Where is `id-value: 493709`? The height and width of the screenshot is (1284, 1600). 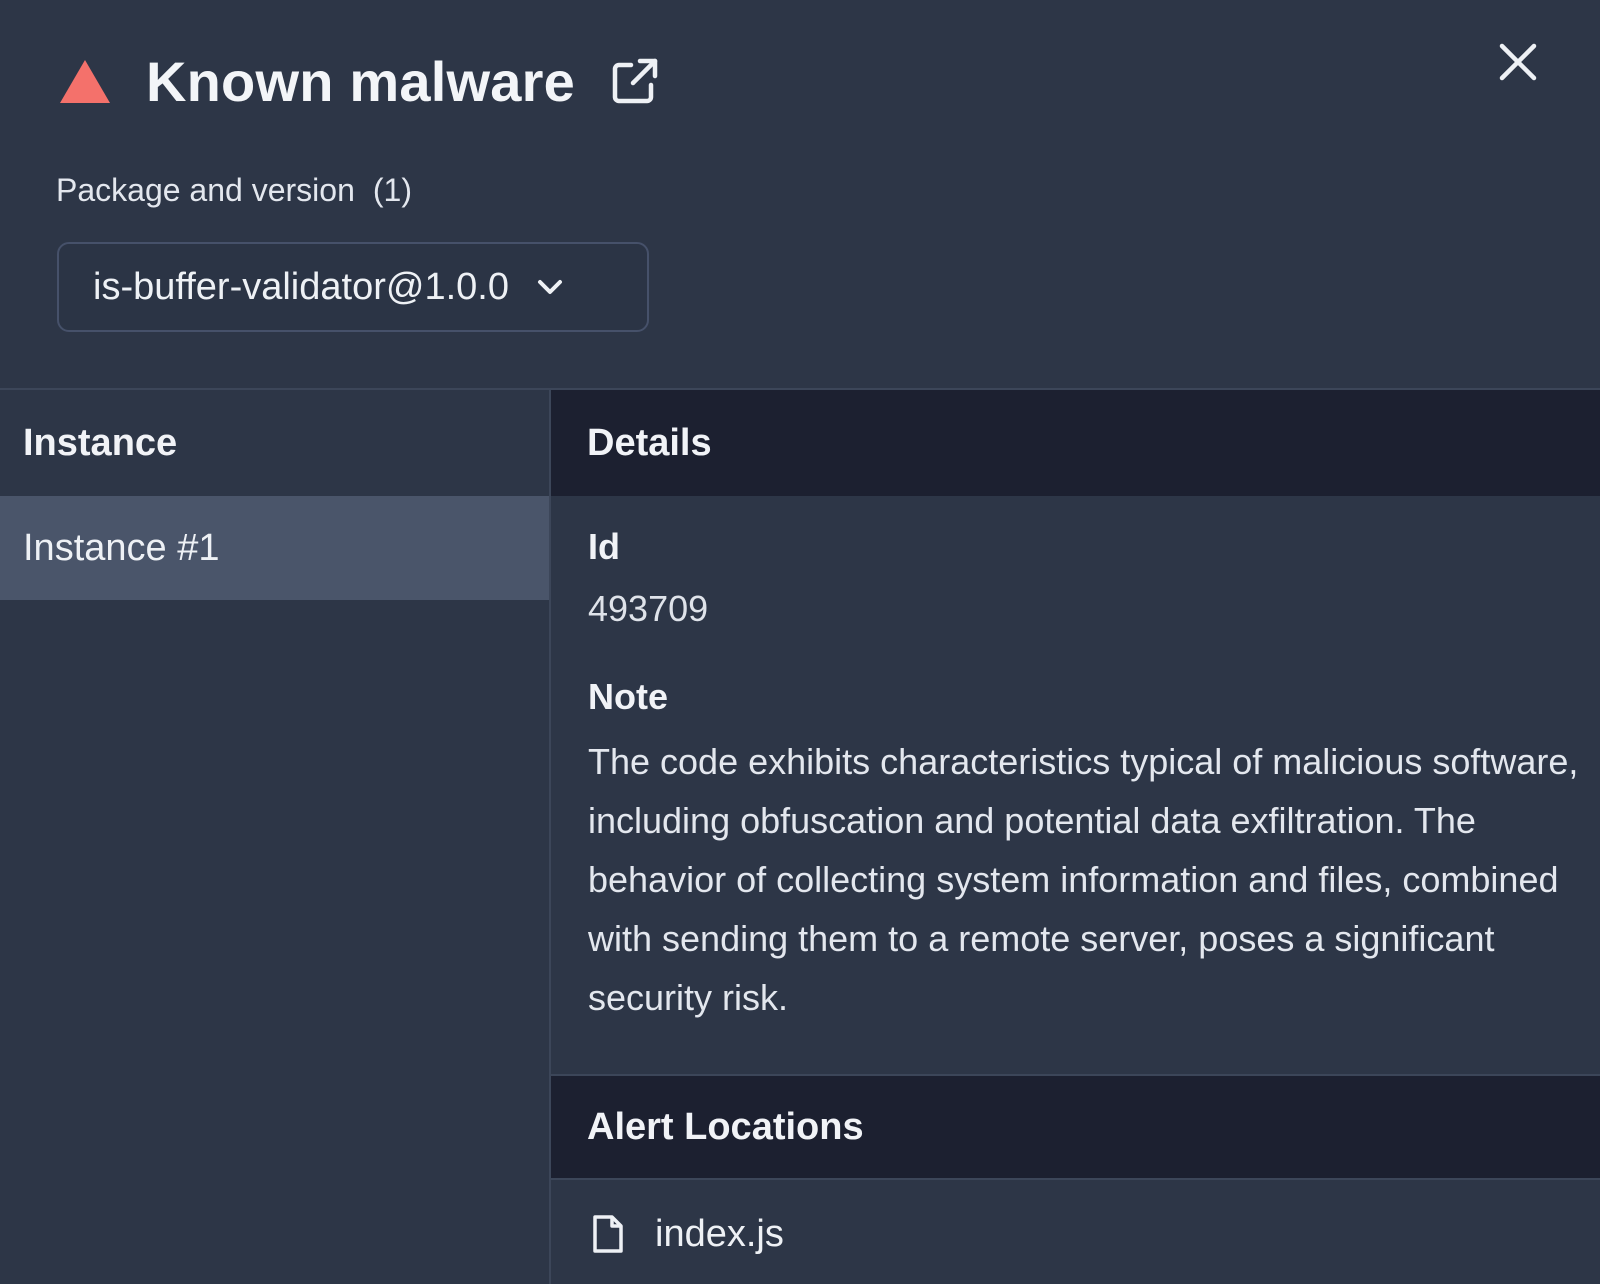
id-value: 493709 is located at coordinates (648, 608).